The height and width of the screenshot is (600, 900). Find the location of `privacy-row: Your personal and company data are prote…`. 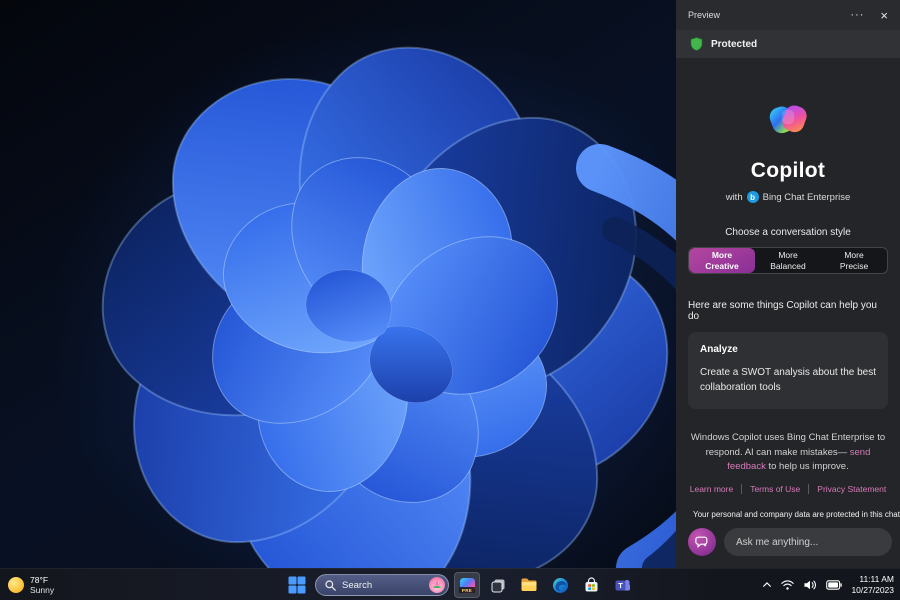

privacy-row: Your personal and company data are prote… is located at coordinates (794, 514).